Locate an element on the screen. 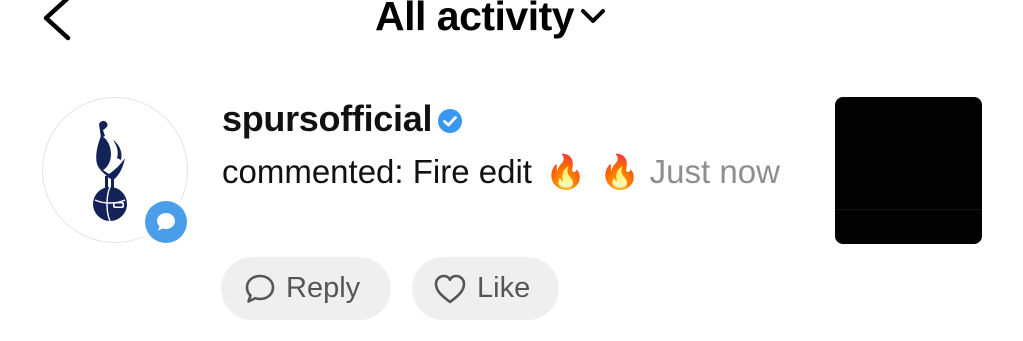 This screenshot has width=1023, height=341. like-button: Like is located at coordinates (485, 288).